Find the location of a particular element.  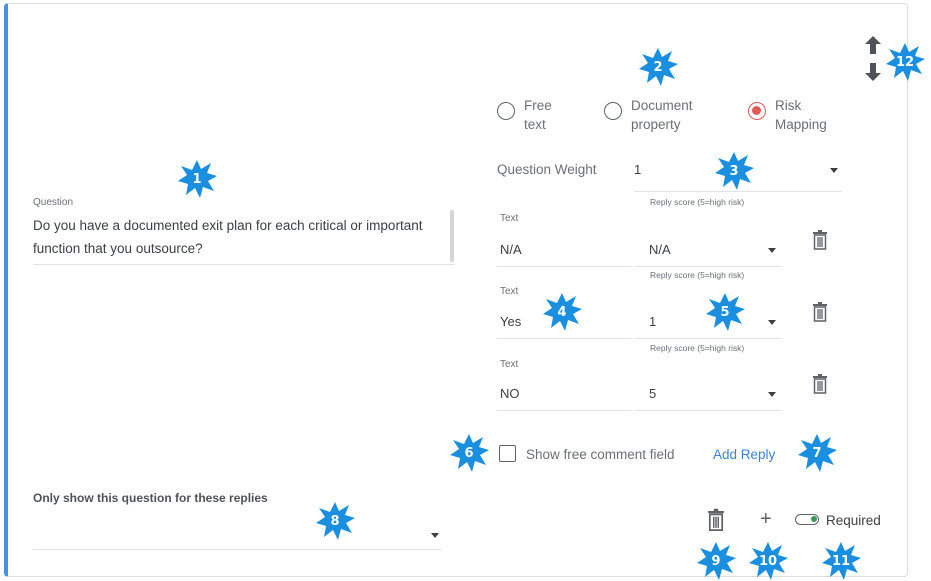

callout-badge-8: 8 is located at coordinates (335, 521).